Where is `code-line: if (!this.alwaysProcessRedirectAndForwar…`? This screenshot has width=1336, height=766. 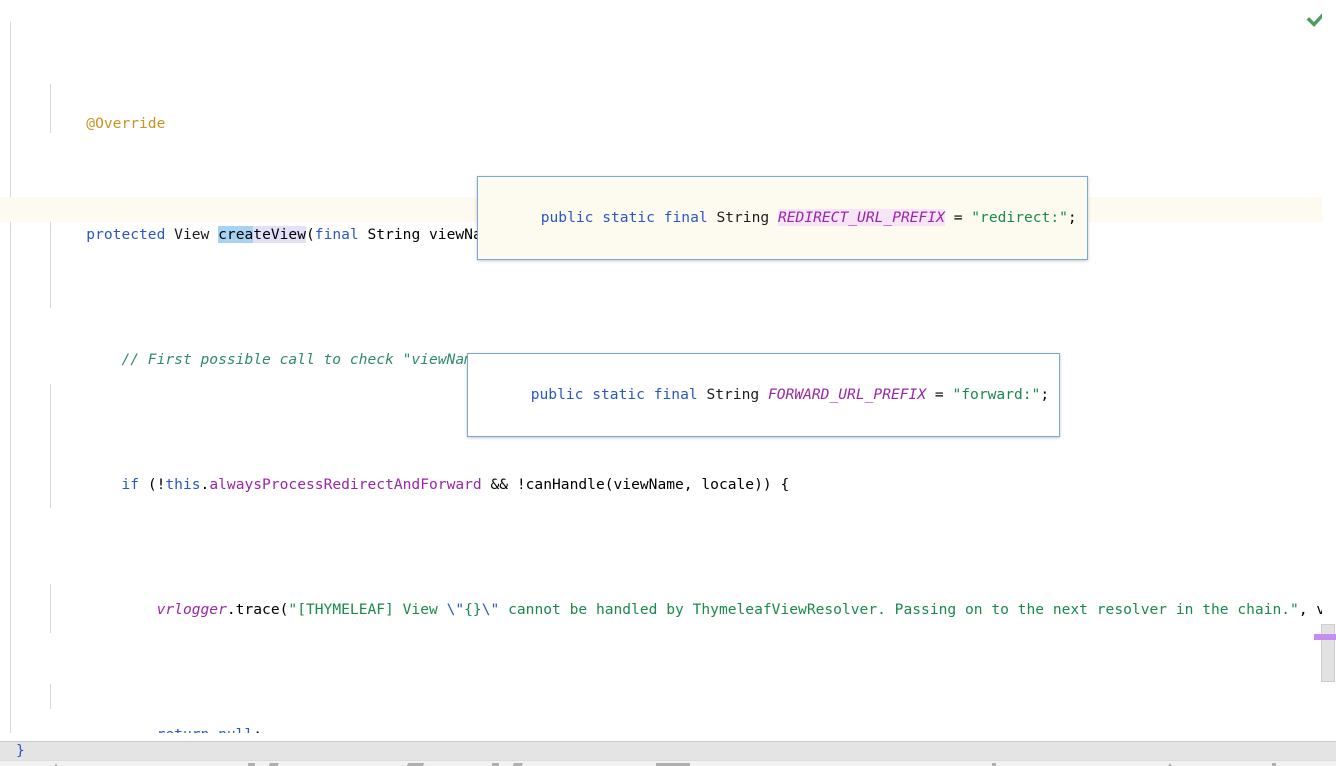
code-line: if (!this.alwaysProcessRedirectAndForwar… is located at coordinates (668, 470).